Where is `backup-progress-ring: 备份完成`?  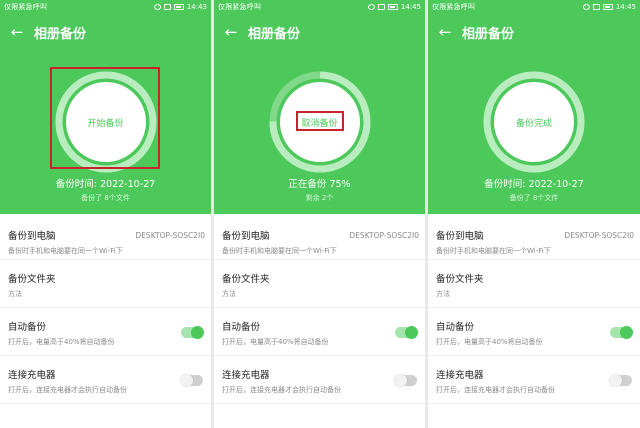 backup-progress-ring: 备份完成 is located at coordinates (534, 122).